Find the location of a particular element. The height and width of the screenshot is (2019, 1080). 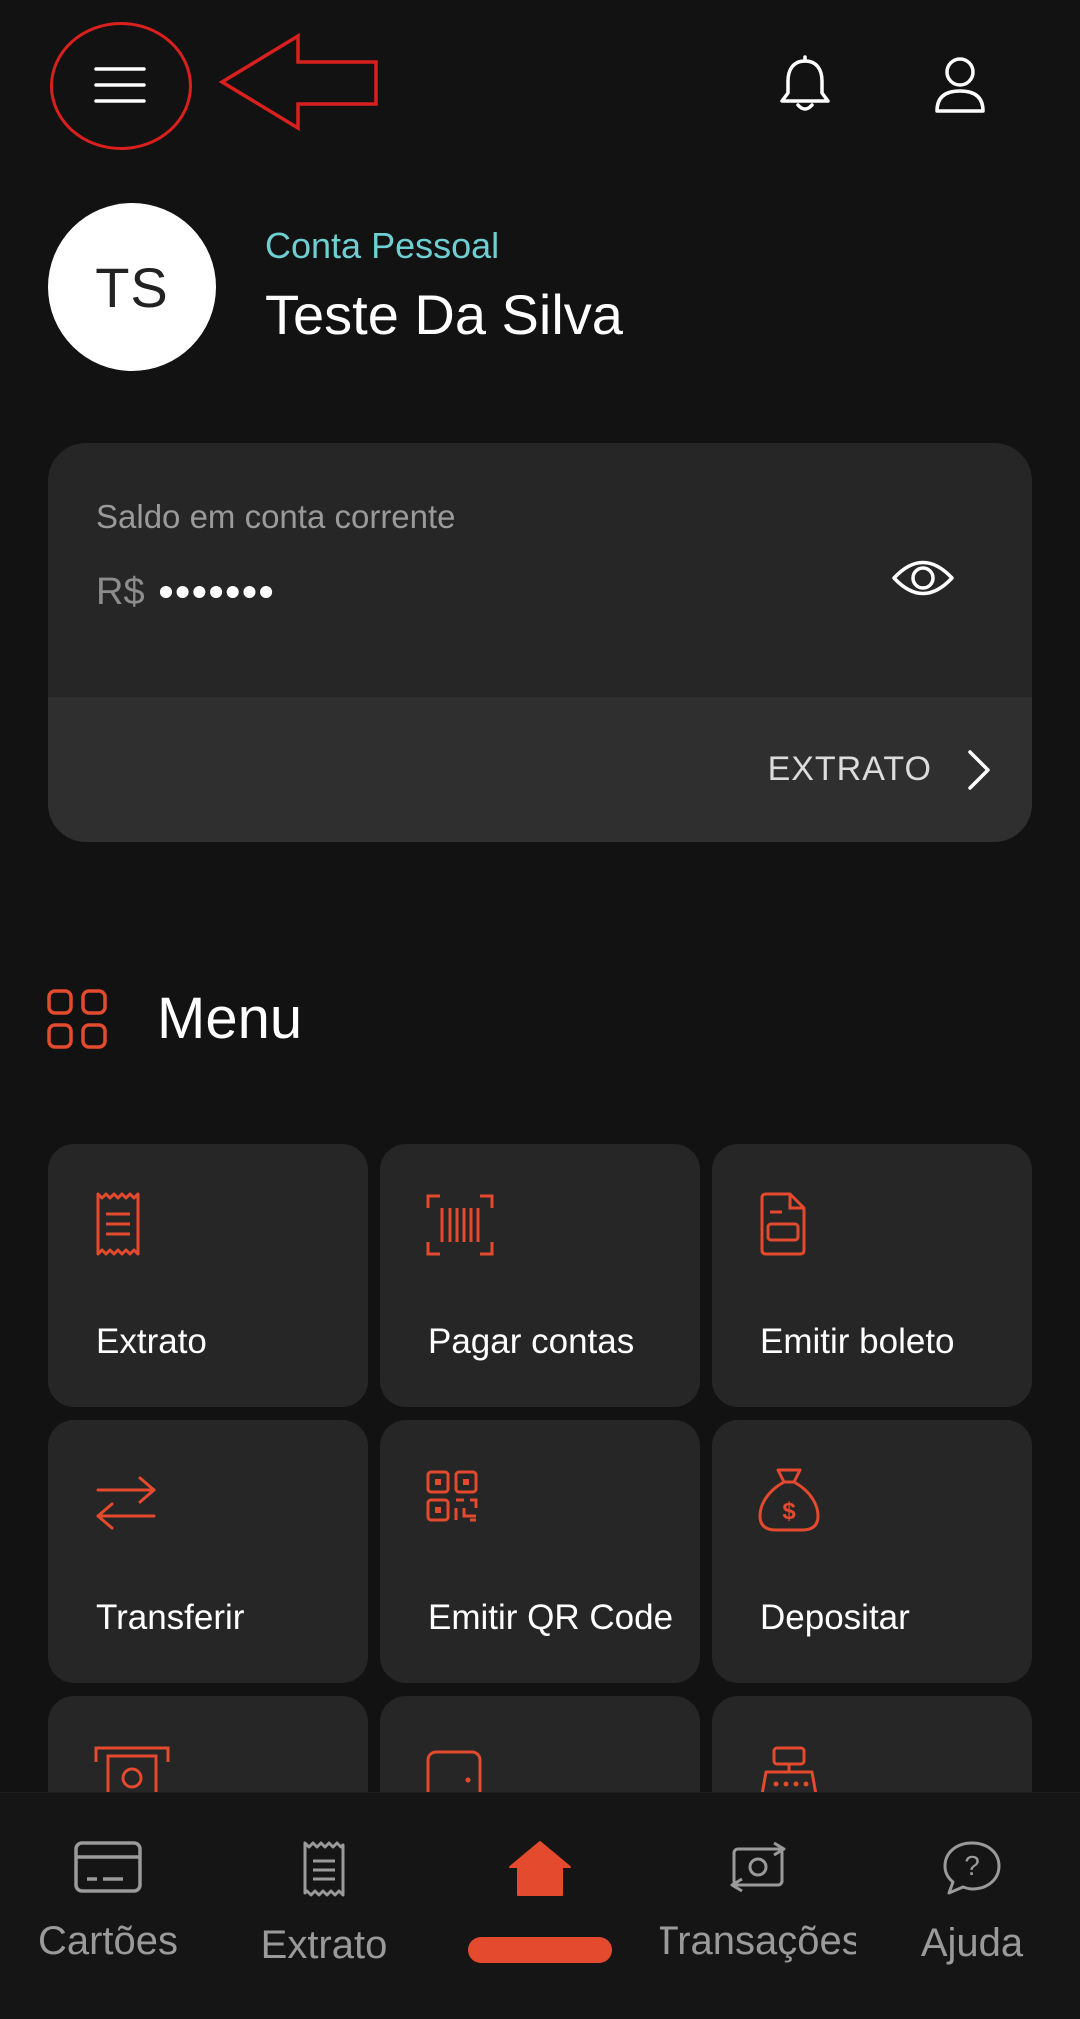

qr-code-icon is located at coordinates (452, 1496).